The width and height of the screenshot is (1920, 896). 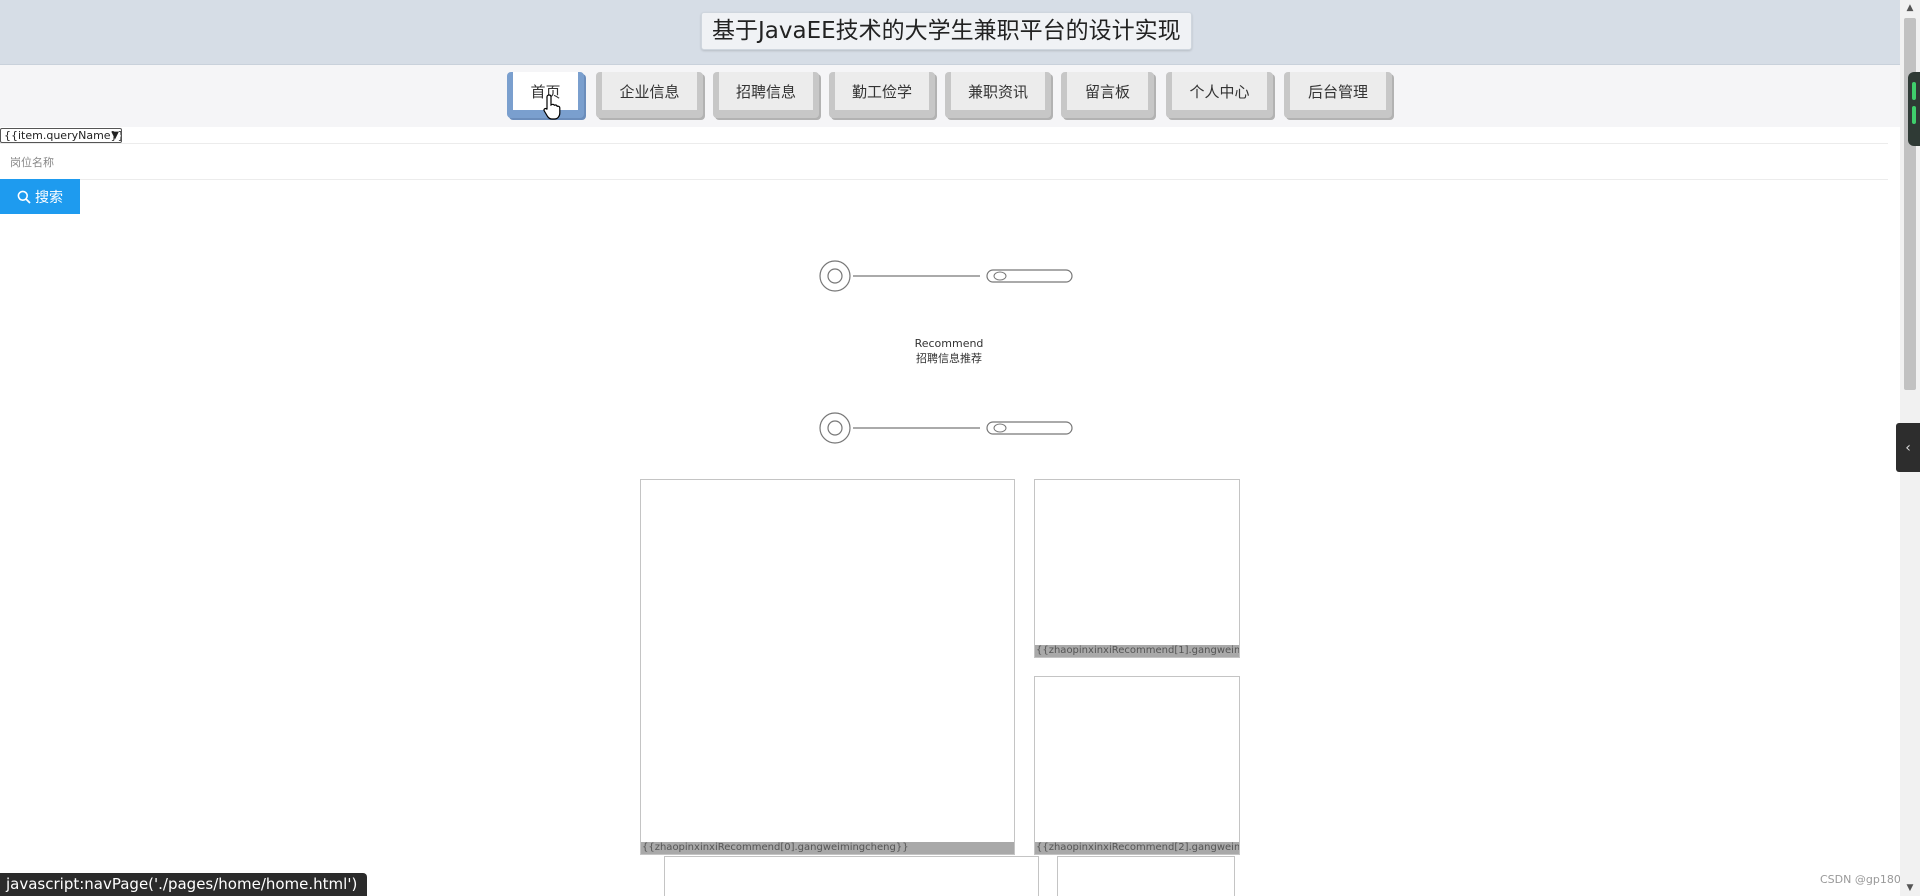 I want to click on query-field-select: {{item.queryName}} ▼, so click(x=61, y=135).